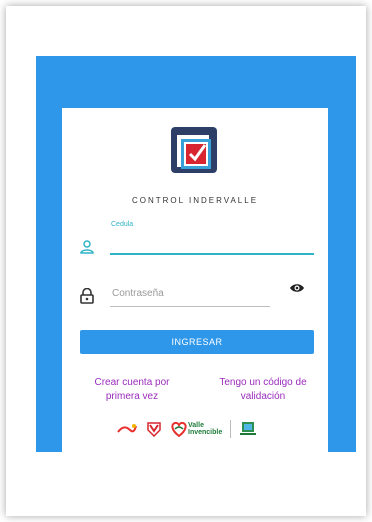 The height and width of the screenshot is (522, 372). Describe the element at coordinates (127, 428) in the screenshot. I see `gobernacion-logo-icon` at that location.